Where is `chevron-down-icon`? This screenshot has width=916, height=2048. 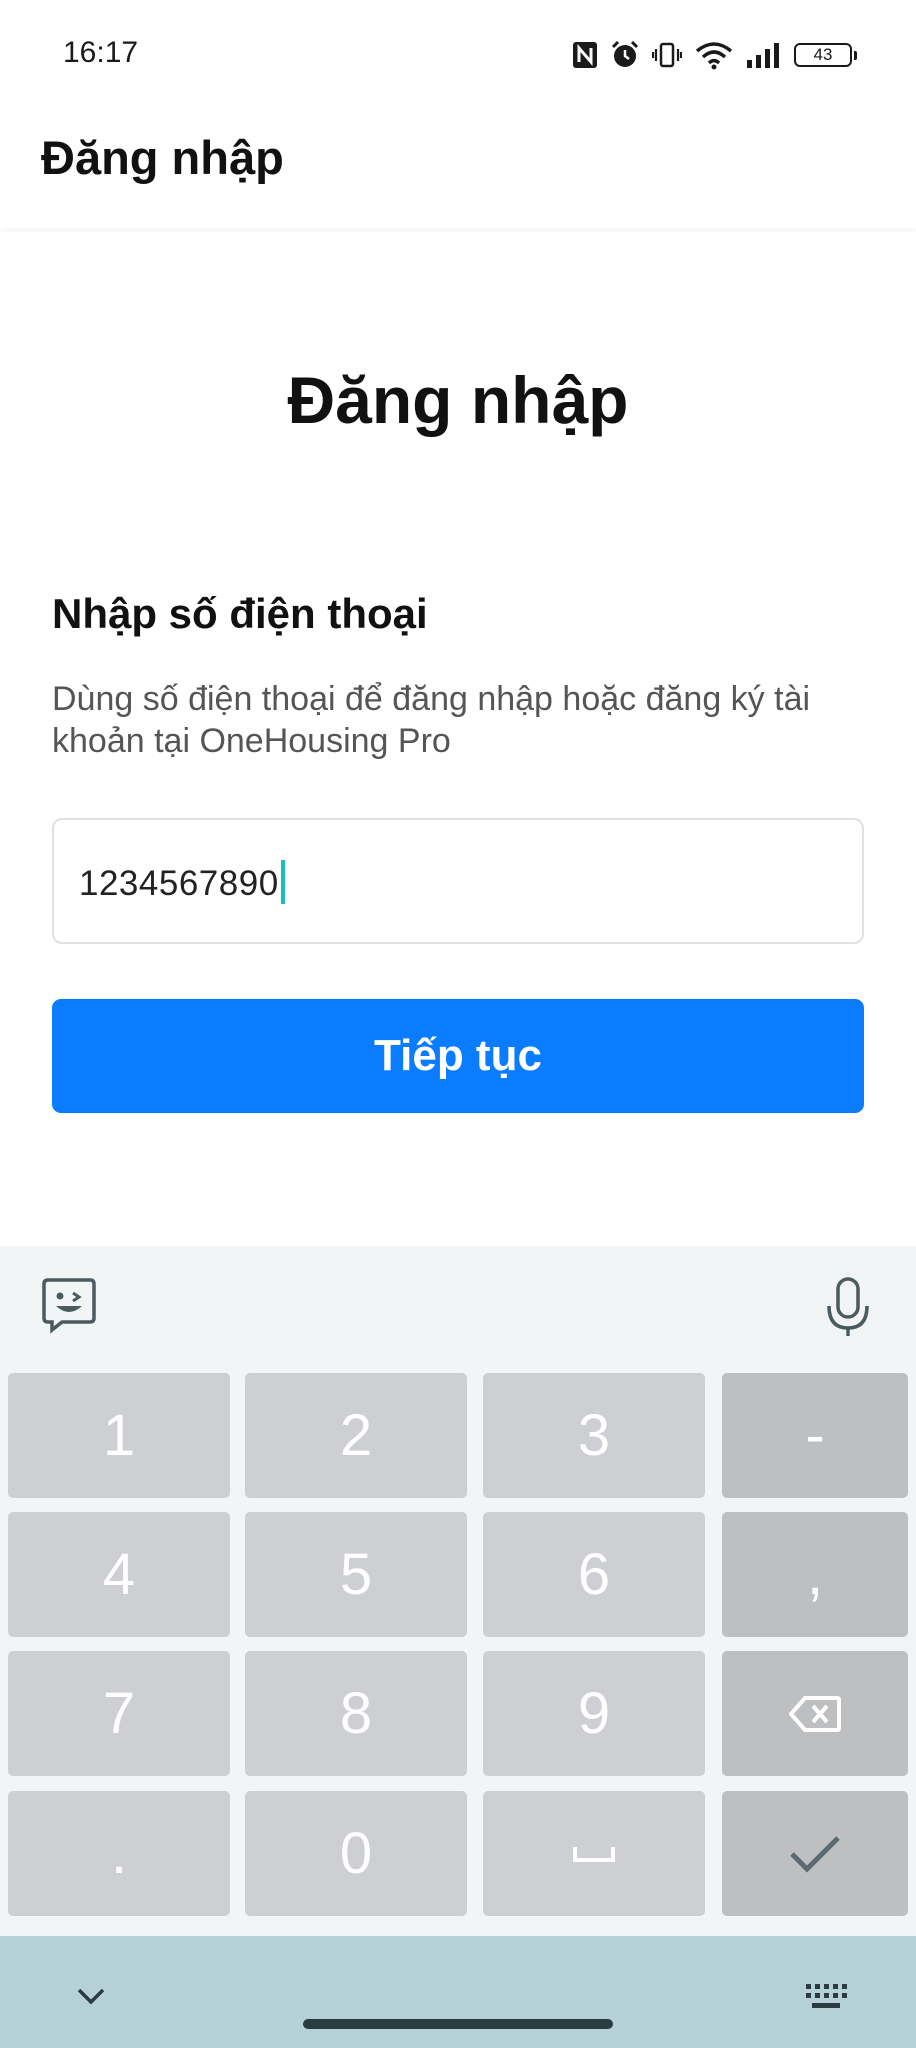
chevron-down-icon is located at coordinates (91, 1996).